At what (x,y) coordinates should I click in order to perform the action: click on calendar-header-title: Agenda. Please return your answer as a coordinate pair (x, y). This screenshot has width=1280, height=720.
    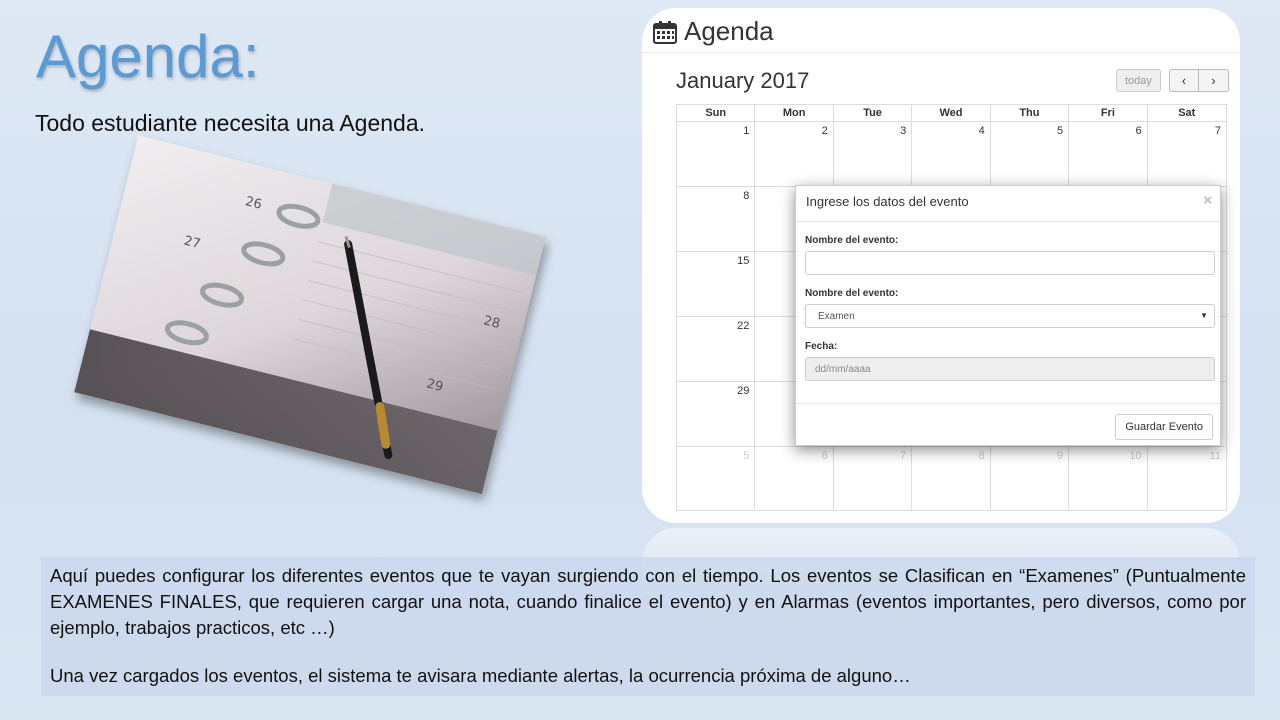
    Looking at the image, I should click on (729, 31).